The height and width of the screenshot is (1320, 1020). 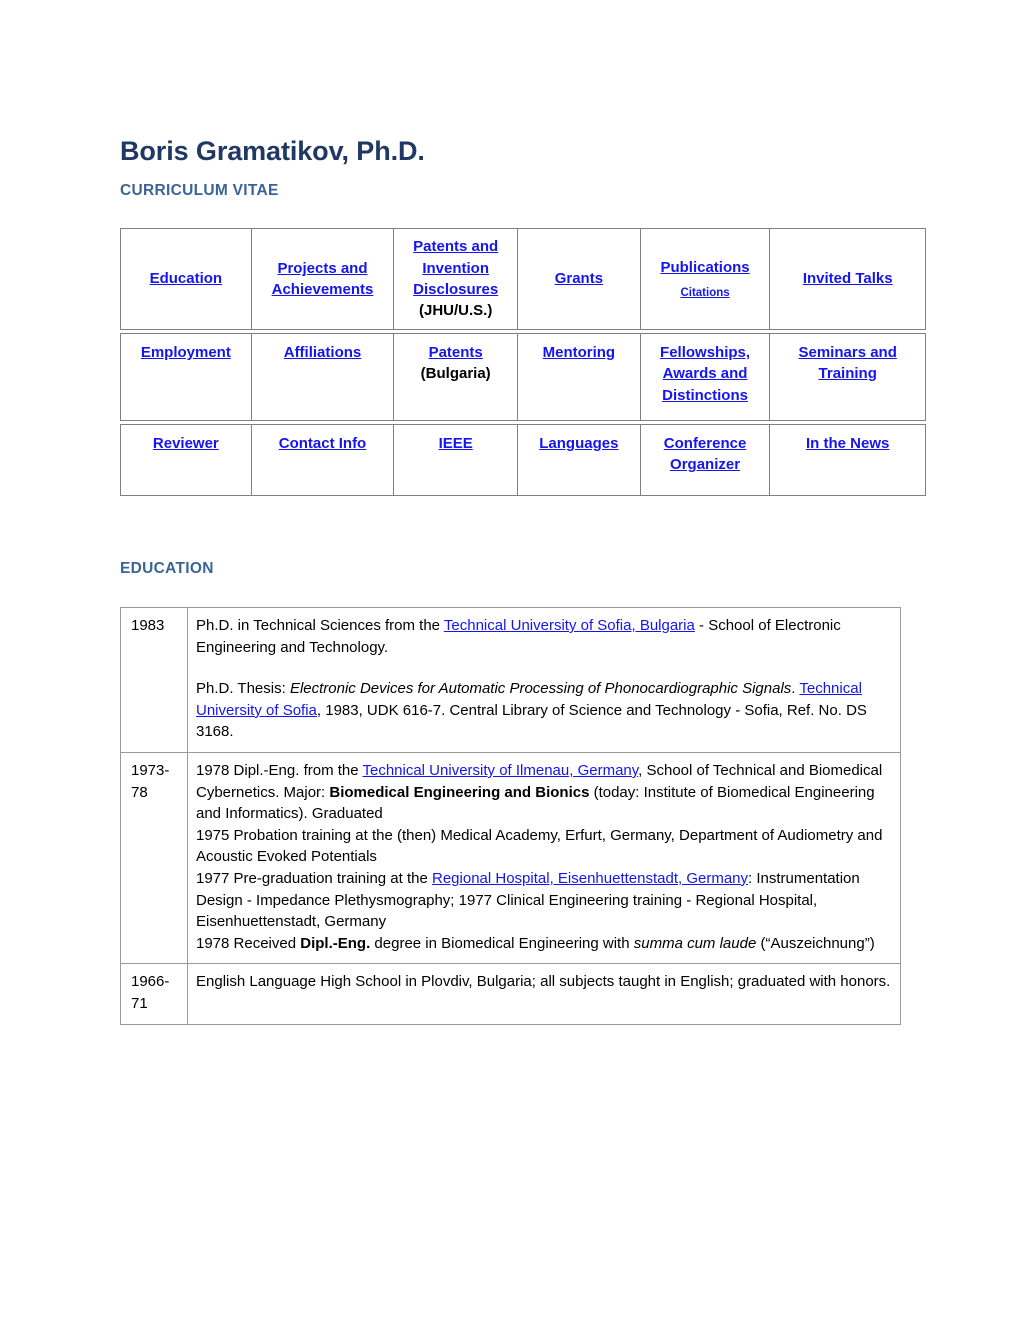 I want to click on nav-cell-reviewer: Reviewer, so click(x=186, y=460).